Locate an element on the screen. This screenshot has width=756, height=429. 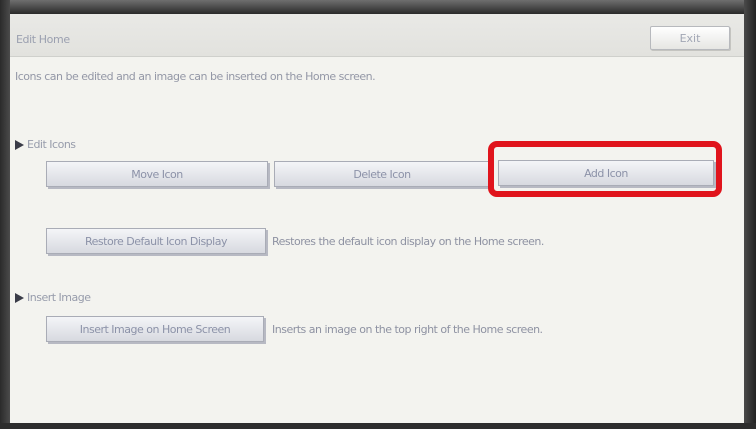
delete-icon-button: Delete Icon is located at coordinates (382, 174).